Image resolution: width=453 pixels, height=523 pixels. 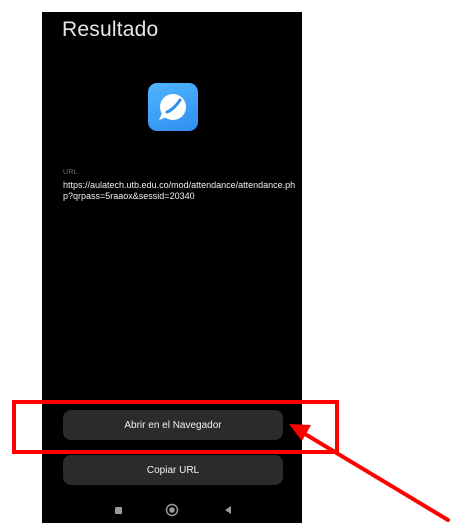 I want to click on chat-bubble-icon, so click(x=173, y=107).